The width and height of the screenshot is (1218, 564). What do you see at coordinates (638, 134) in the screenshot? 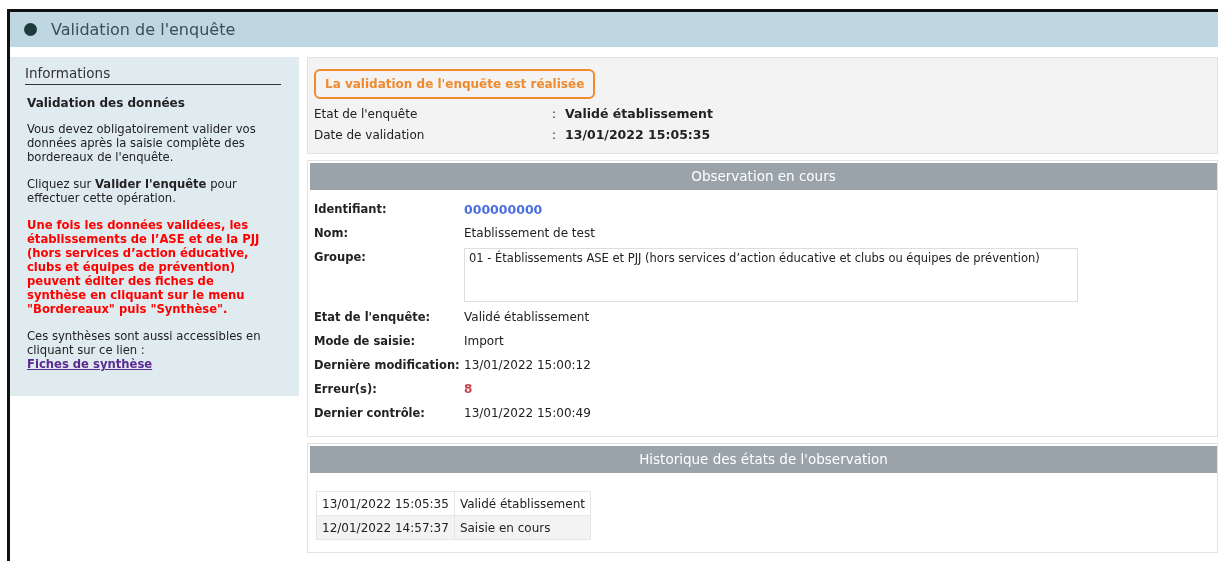
I see `field-value: 13/01/2022 15:05:35` at bounding box center [638, 134].